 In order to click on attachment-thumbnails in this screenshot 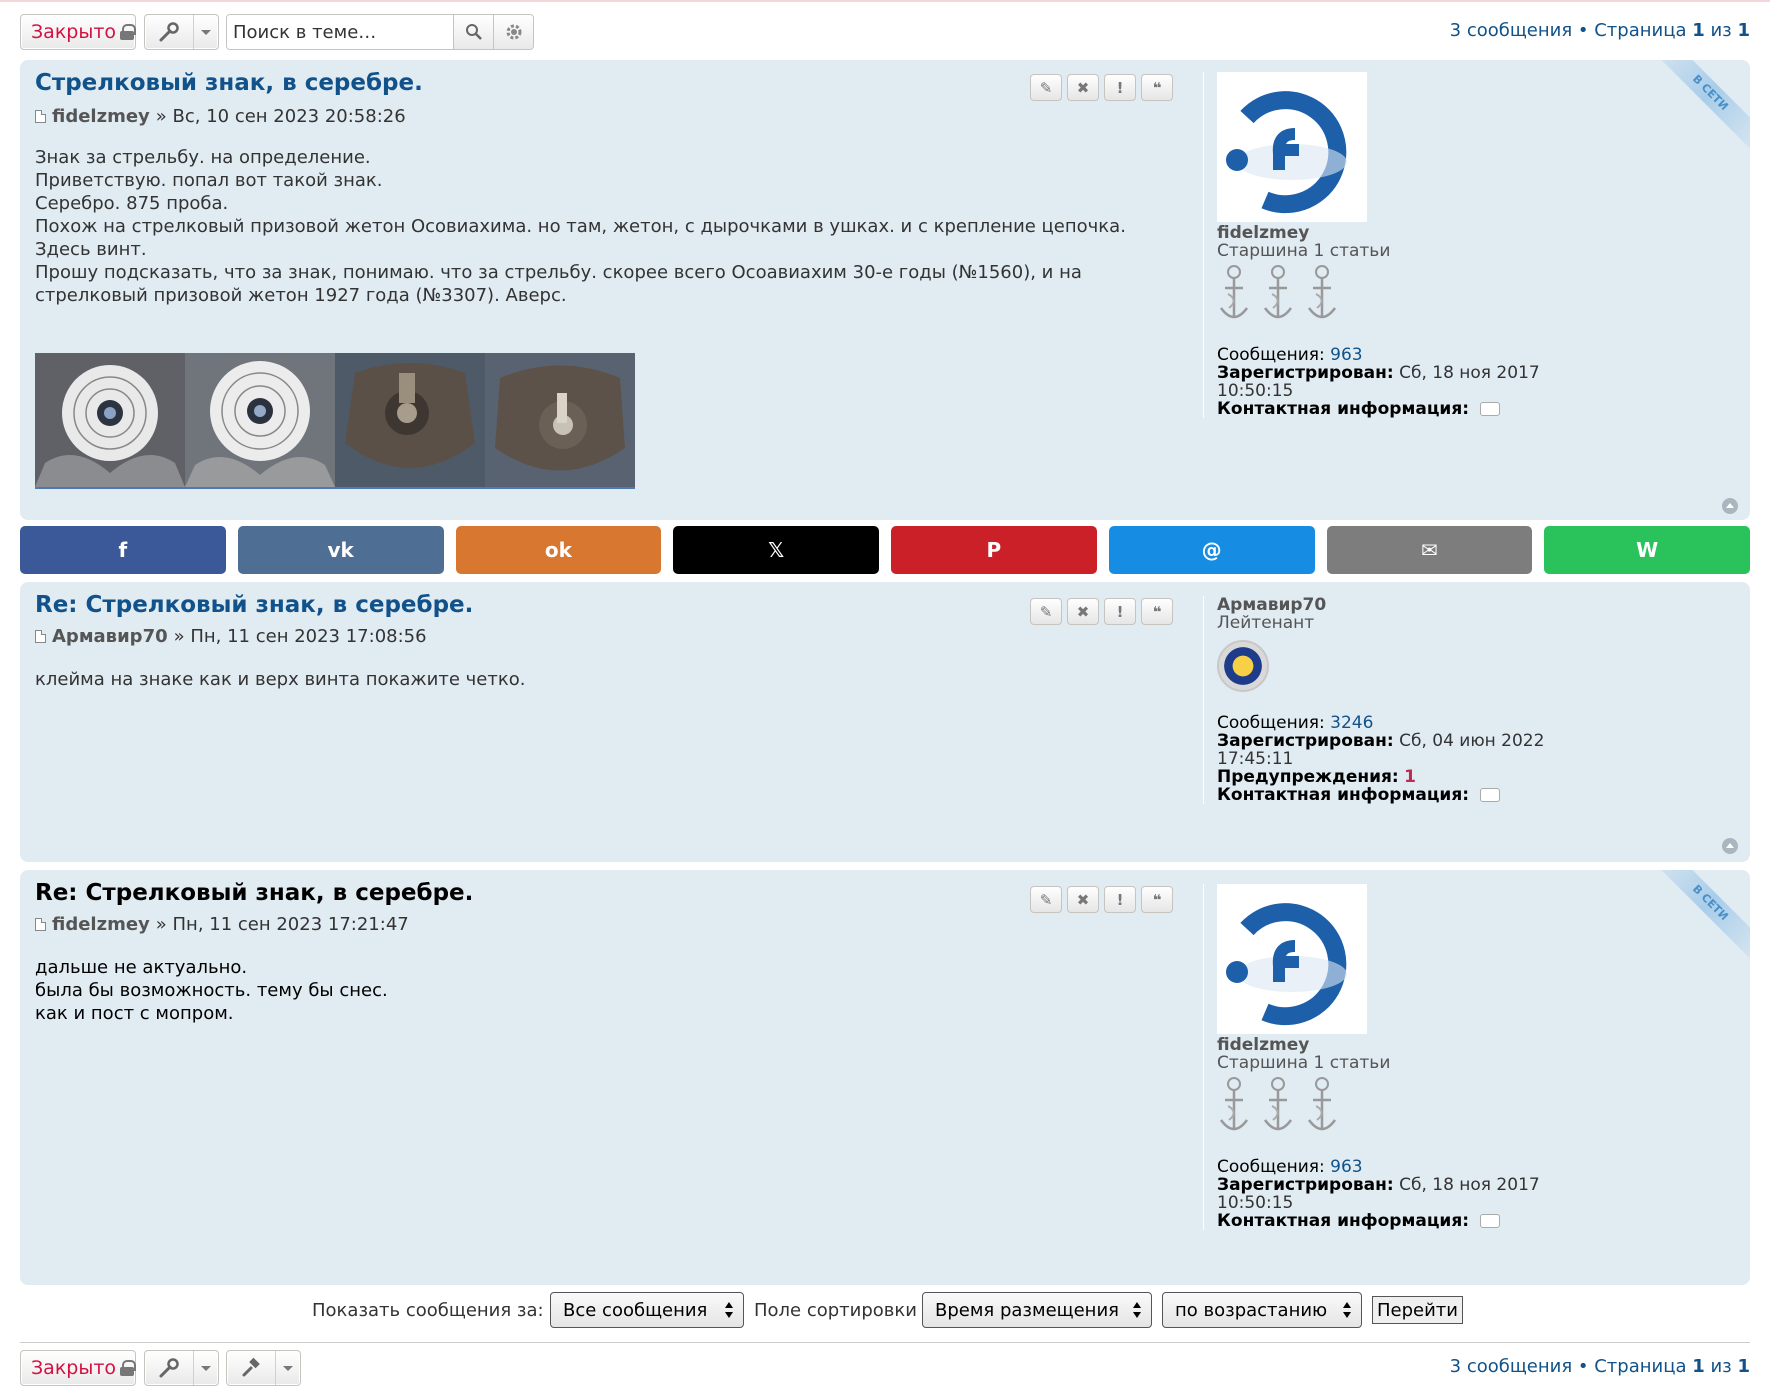, I will do `click(335, 421)`.